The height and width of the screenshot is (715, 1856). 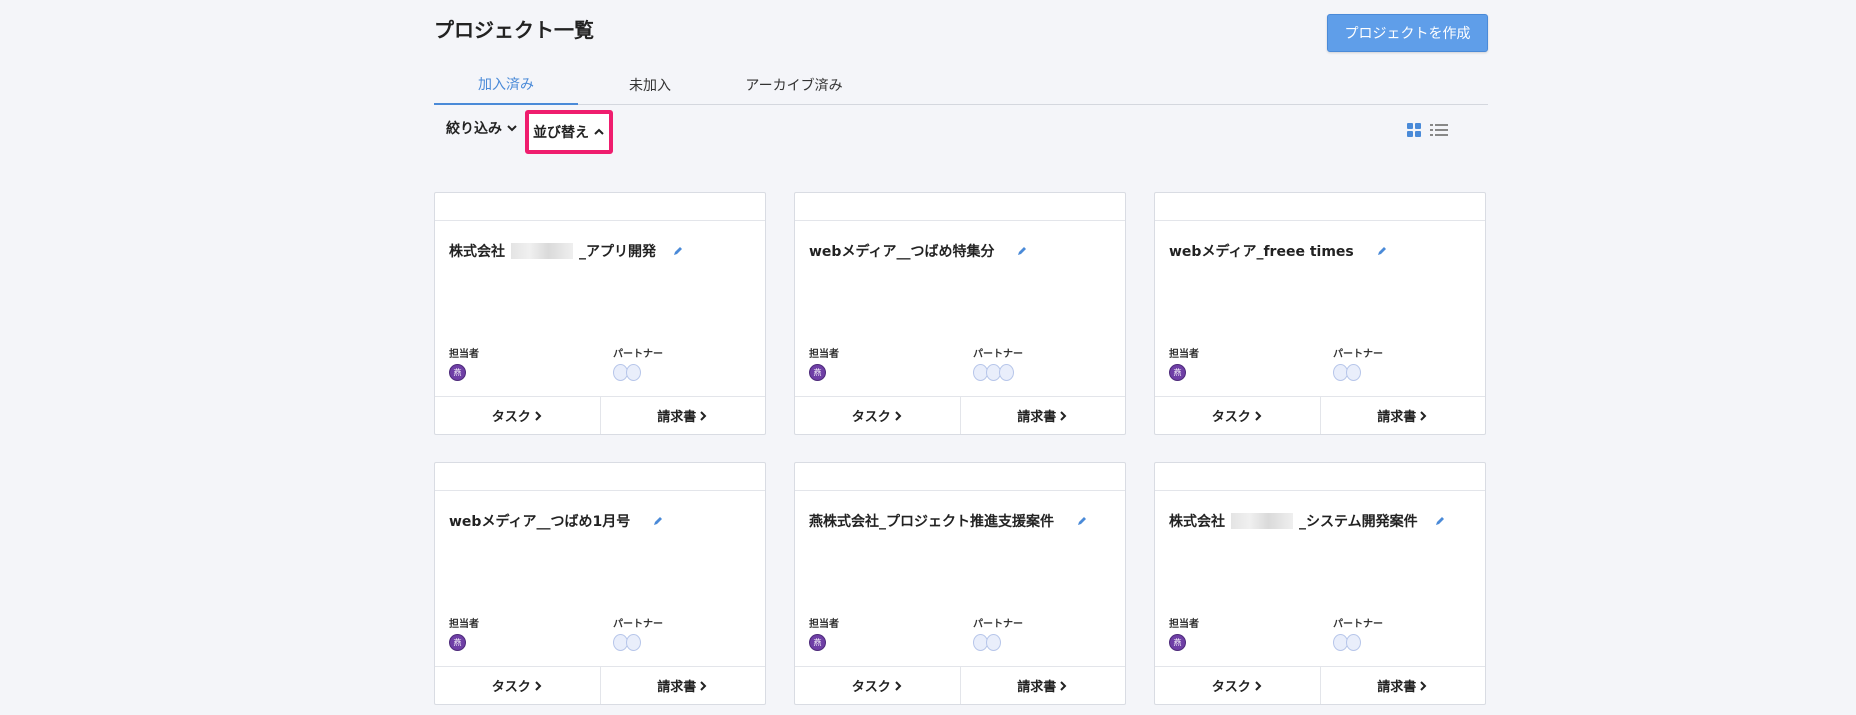 I want to click on page-title: プロジェクト一覧, so click(x=514, y=30).